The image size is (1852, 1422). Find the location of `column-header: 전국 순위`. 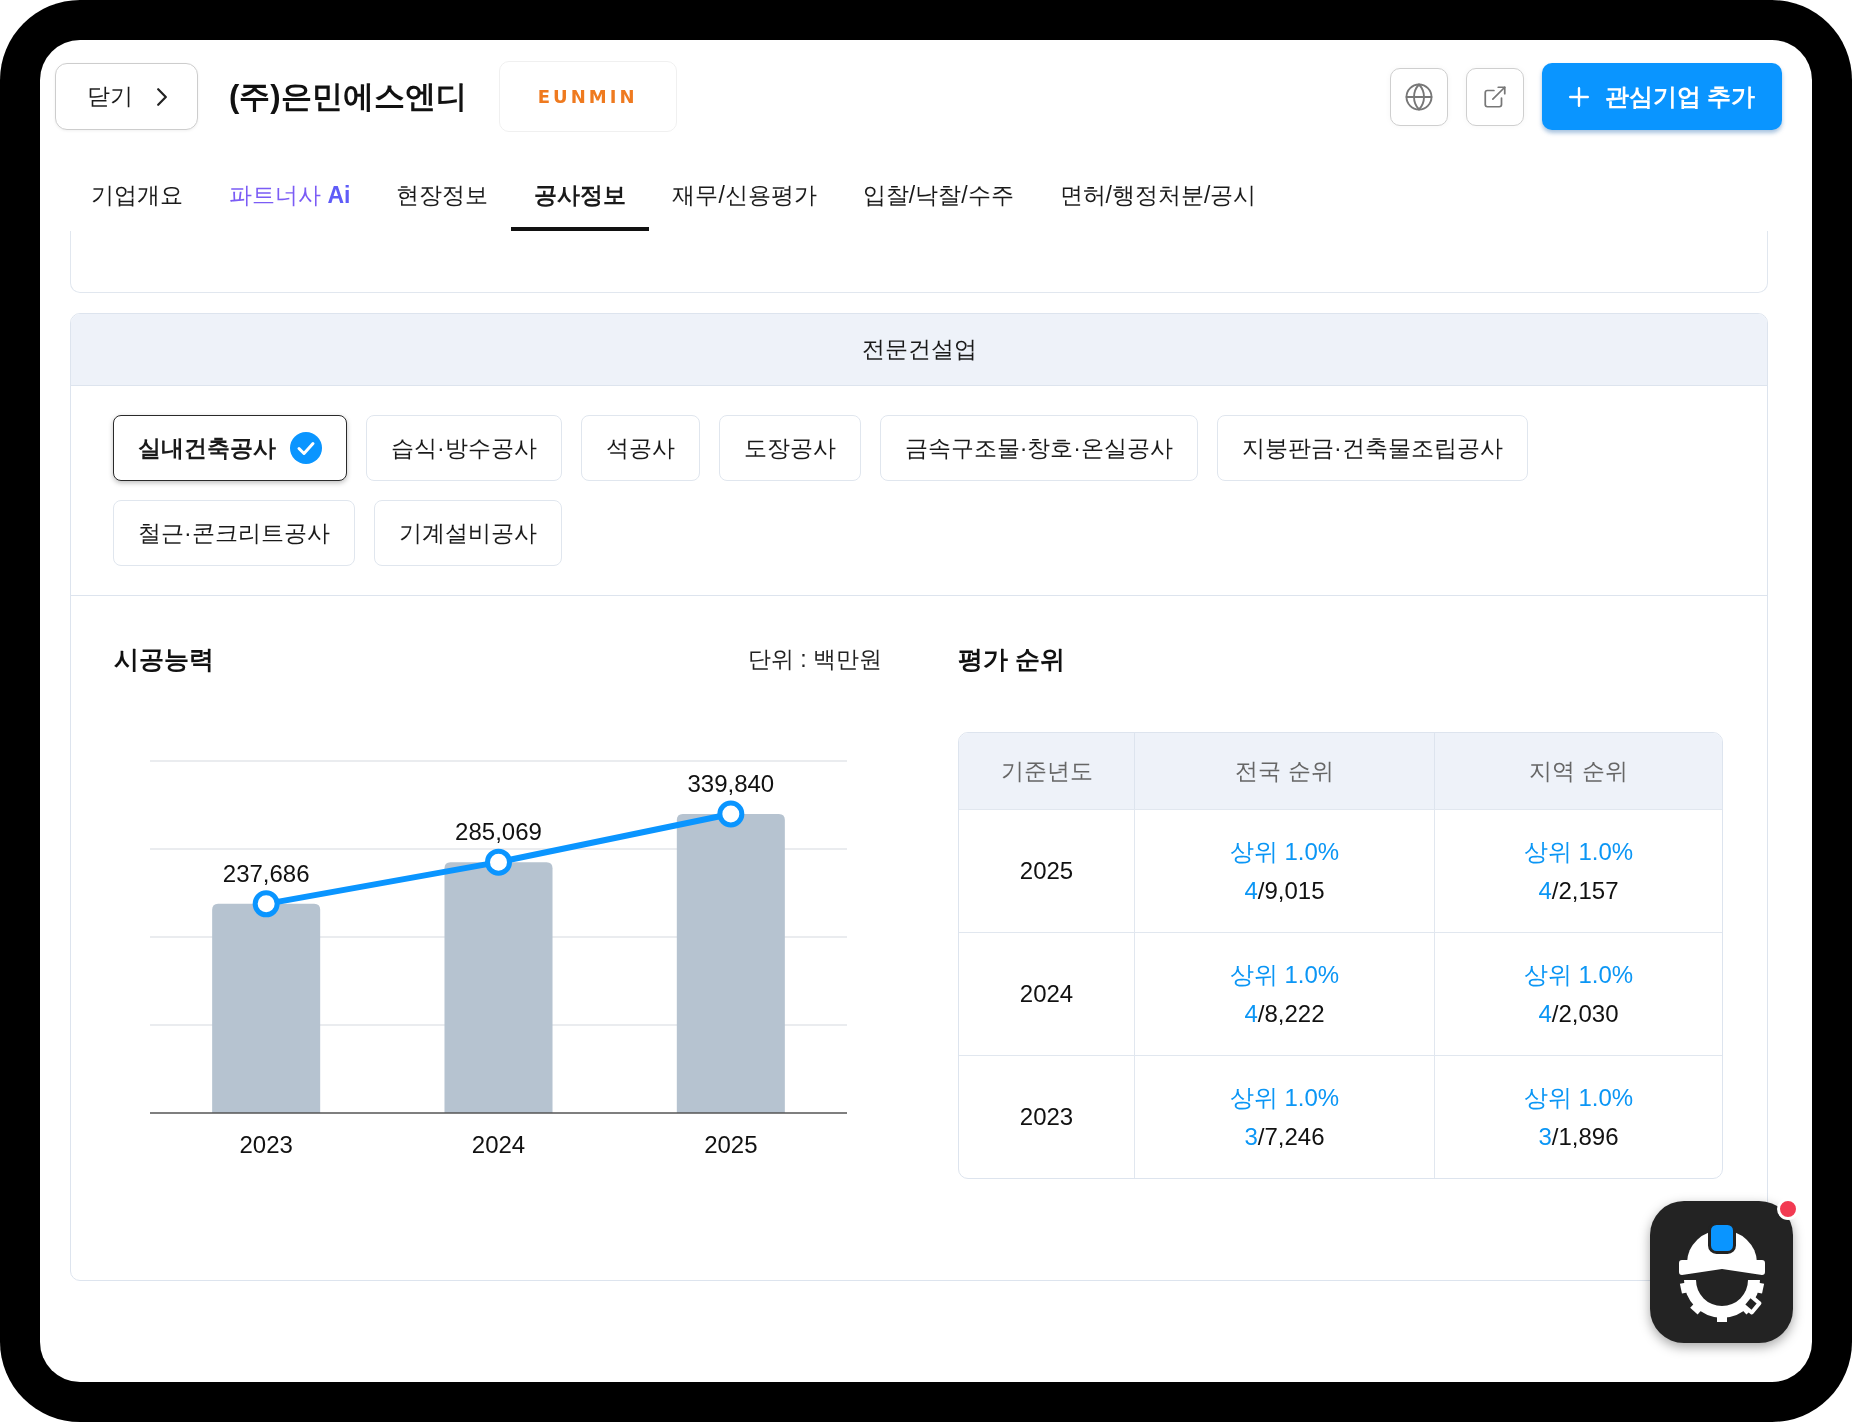

column-header: 전국 순위 is located at coordinates (1284, 771).